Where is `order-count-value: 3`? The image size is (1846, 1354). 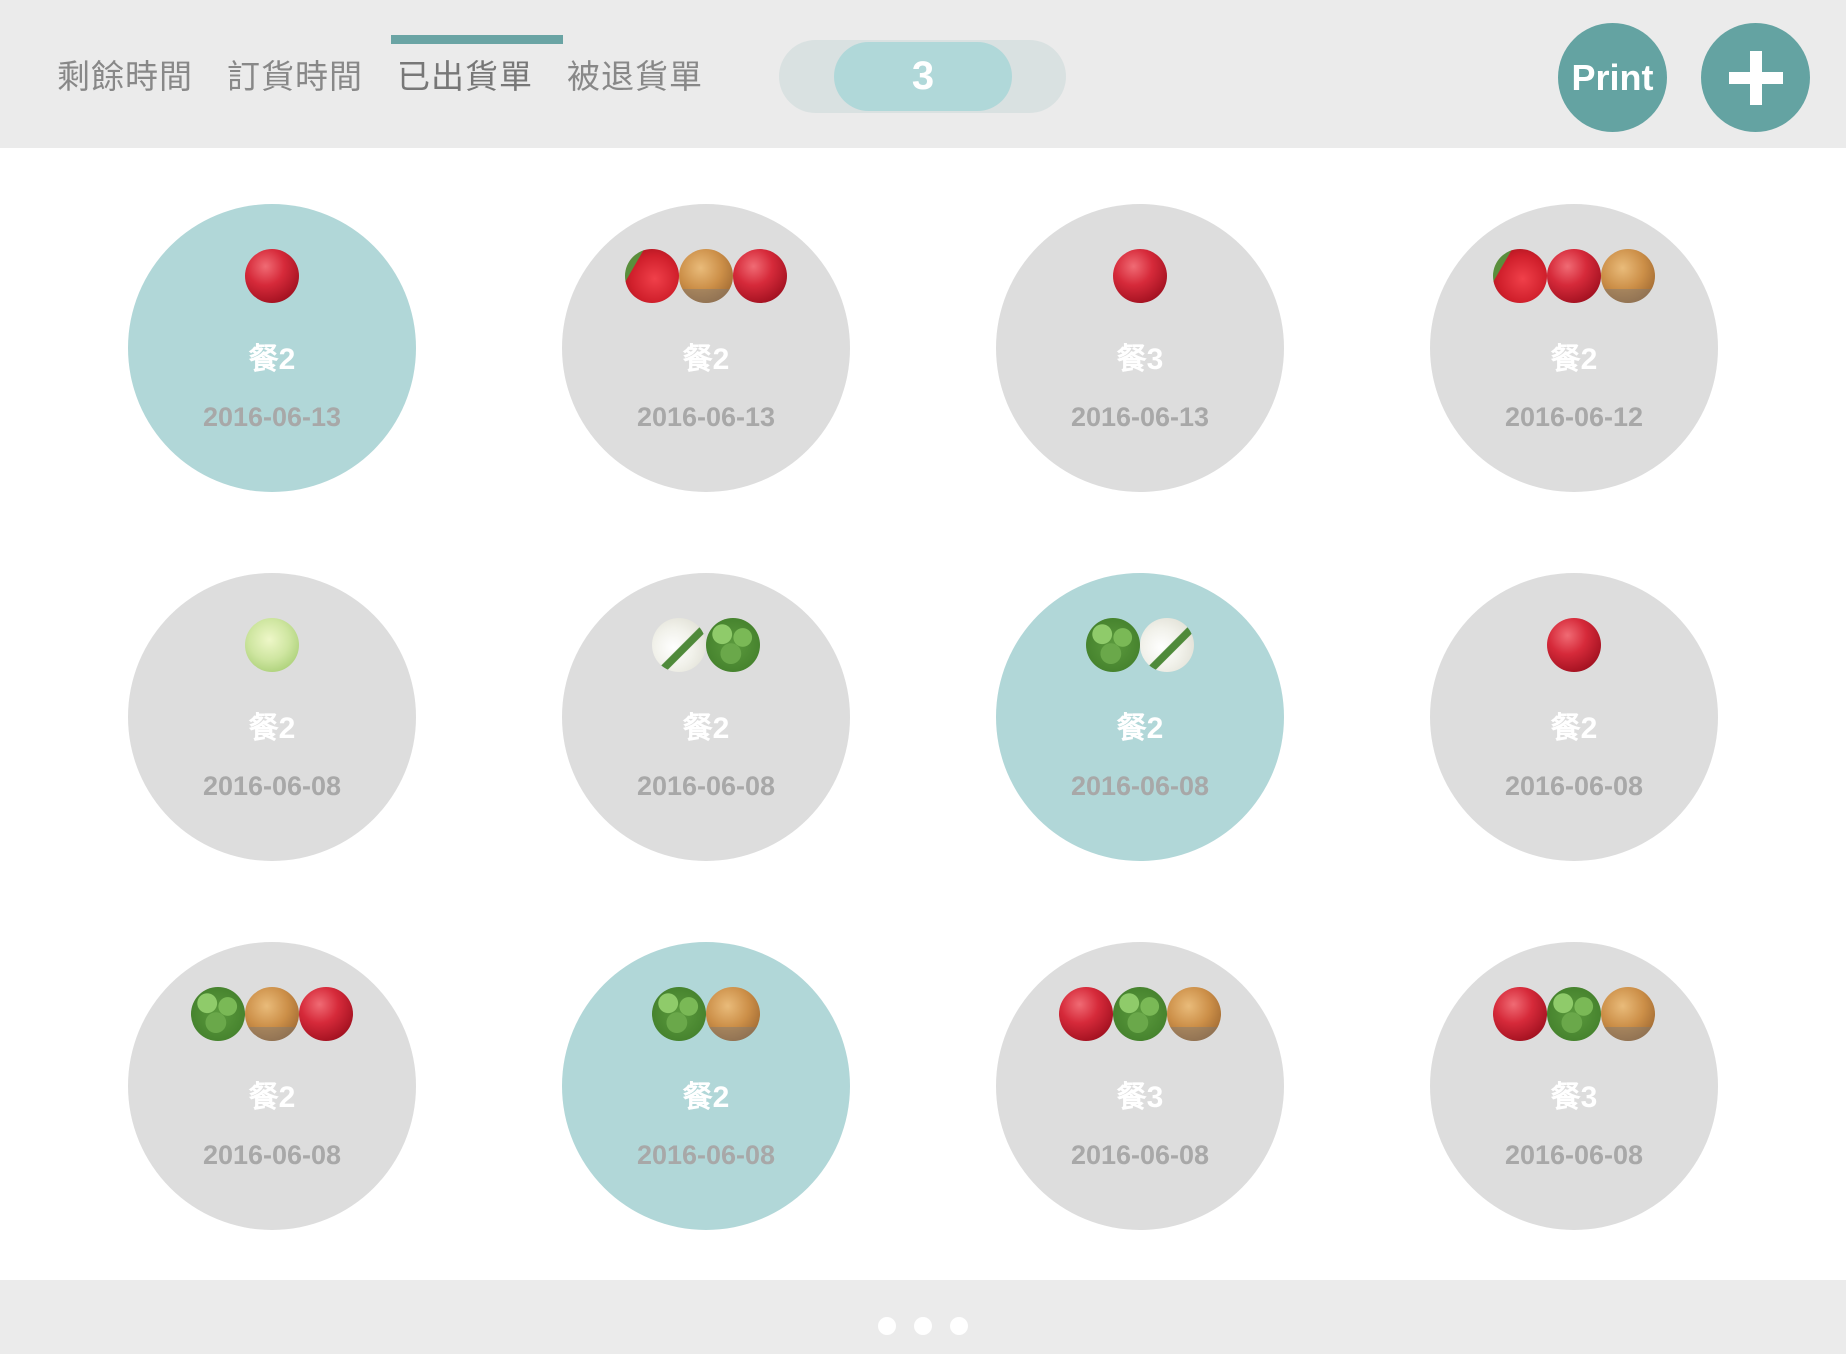 order-count-value: 3 is located at coordinates (923, 76).